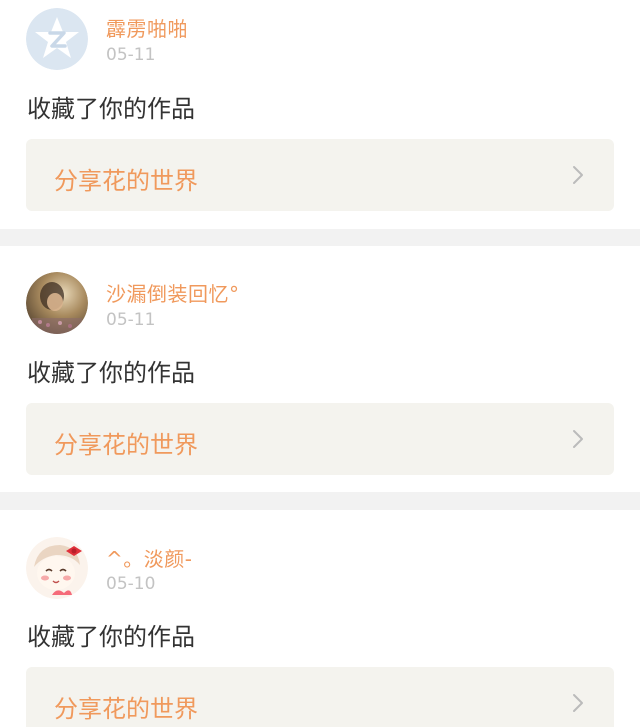 This screenshot has width=640, height=727. What do you see at coordinates (147, 27) in the screenshot?
I see `user-name: 霹雳啪啪` at bounding box center [147, 27].